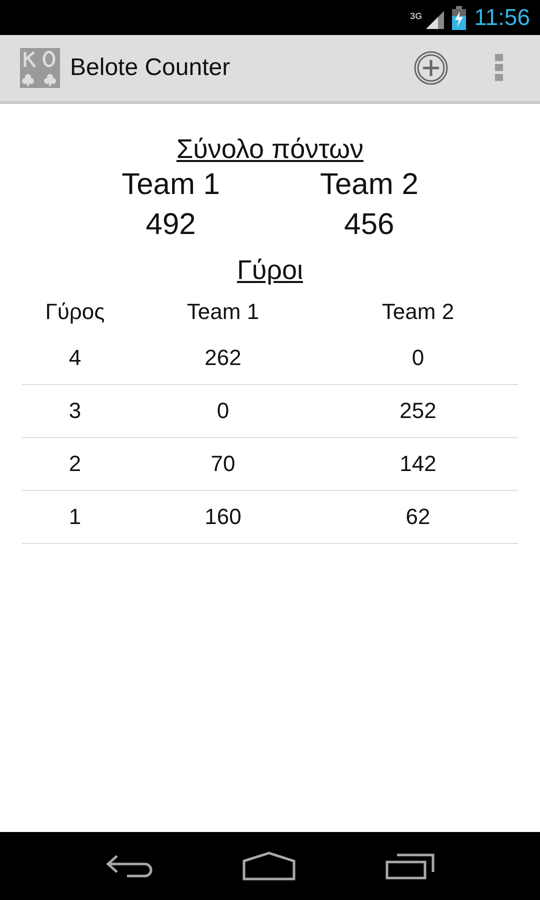  What do you see at coordinates (369, 185) in the screenshot?
I see `team-name: Team 2` at bounding box center [369, 185].